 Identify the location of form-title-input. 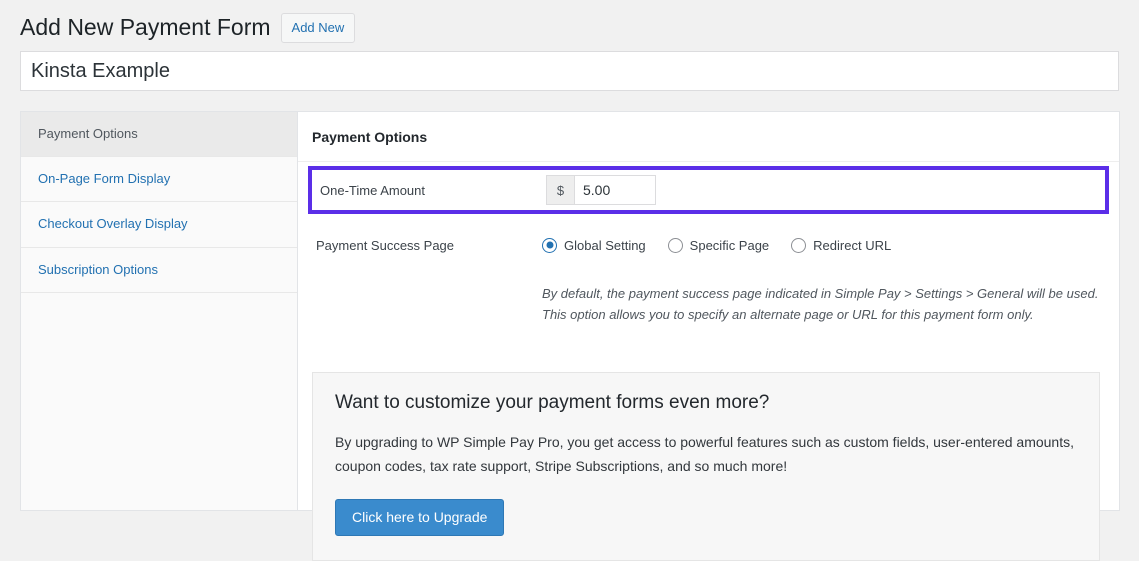
(569, 71).